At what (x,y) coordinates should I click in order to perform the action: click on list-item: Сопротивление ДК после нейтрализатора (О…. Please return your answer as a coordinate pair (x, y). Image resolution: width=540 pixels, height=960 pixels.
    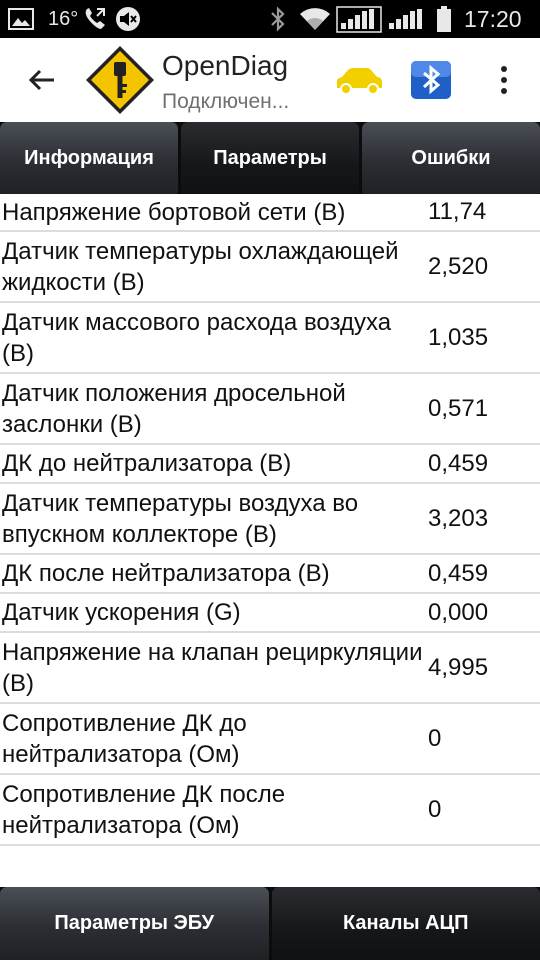
    Looking at the image, I should click on (270, 810).